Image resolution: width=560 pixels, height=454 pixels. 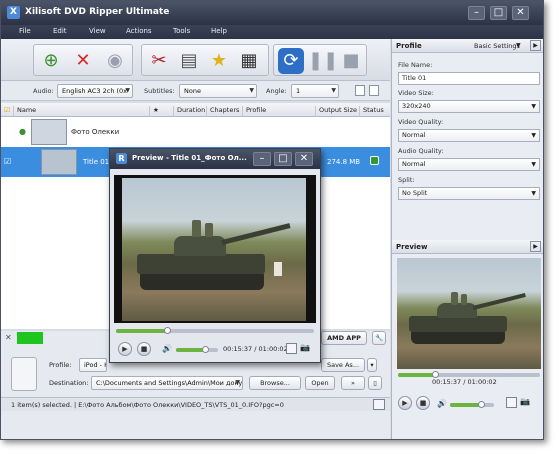 What do you see at coordinates (469, 193) in the screenshot?
I see `split-select: No Split ▼` at bounding box center [469, 193].